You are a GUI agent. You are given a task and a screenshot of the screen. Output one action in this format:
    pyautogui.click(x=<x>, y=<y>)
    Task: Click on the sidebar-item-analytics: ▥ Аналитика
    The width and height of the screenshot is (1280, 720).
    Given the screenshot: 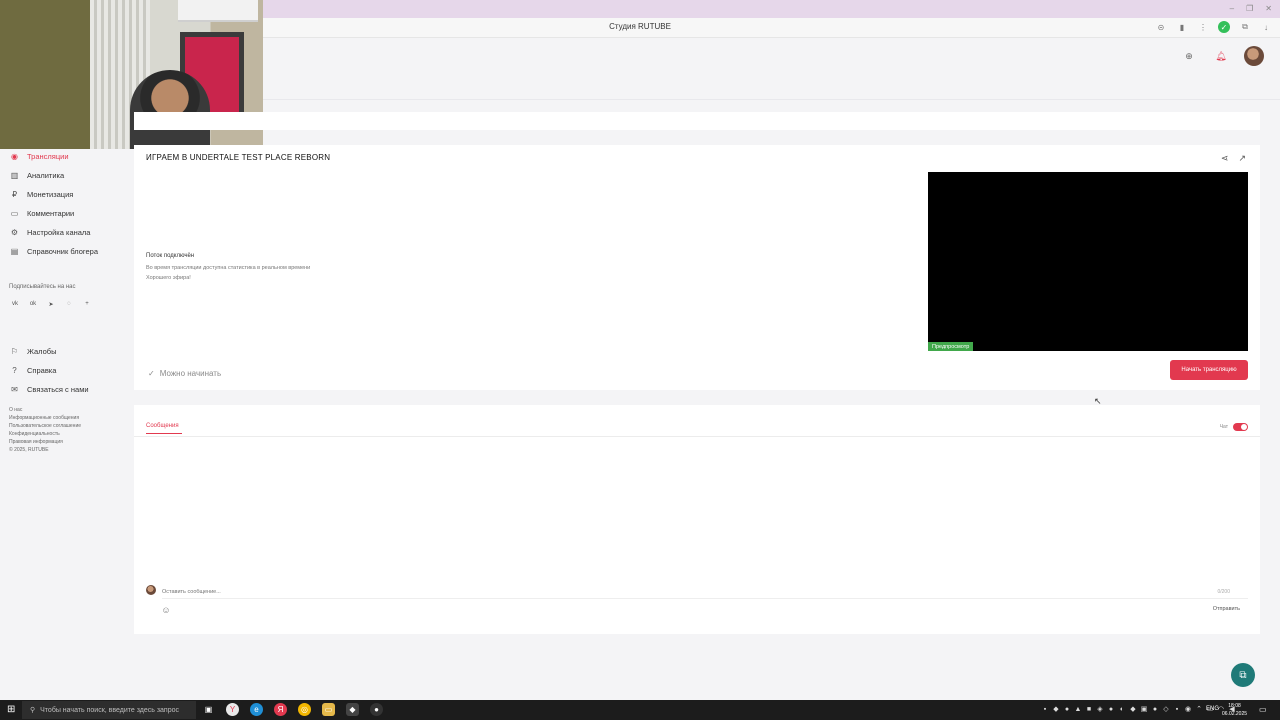 What is the action you would take?
    pyautogui.click(x=37, y=175)
    